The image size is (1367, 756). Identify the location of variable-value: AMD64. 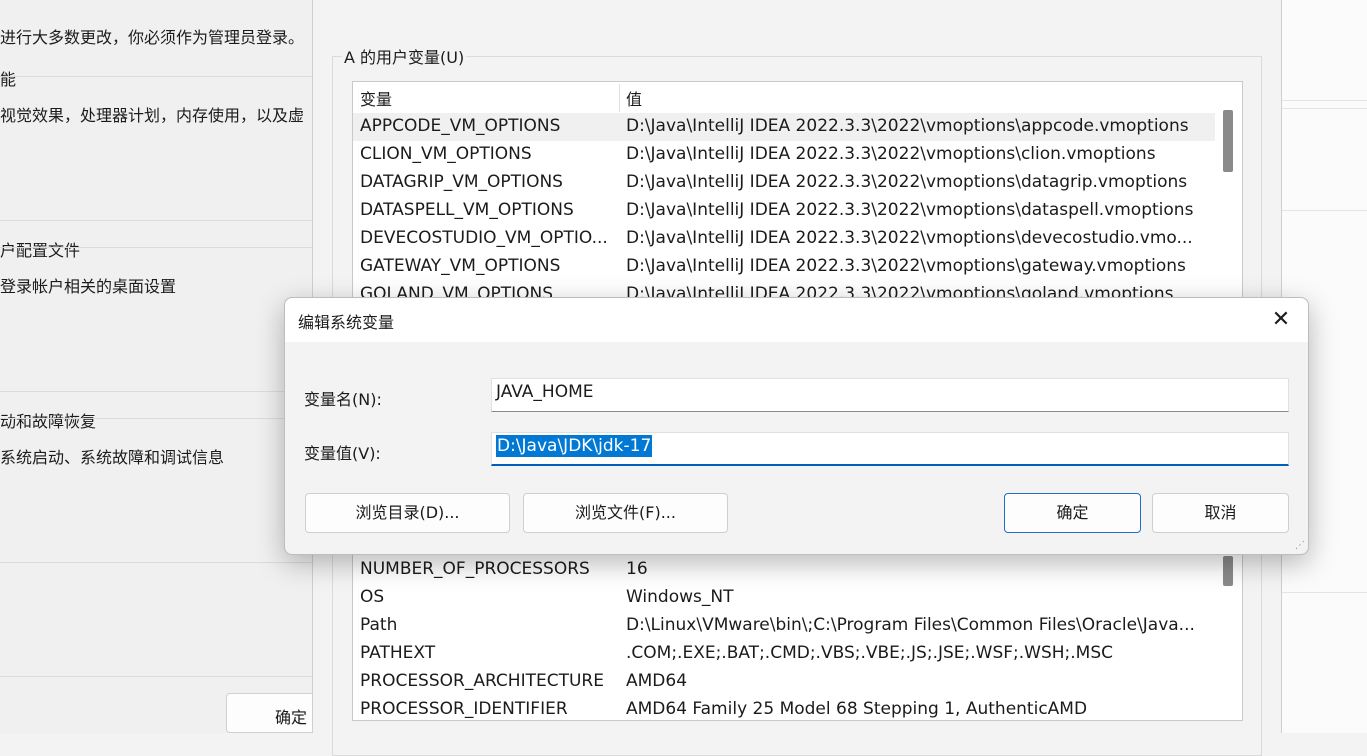
(657, 681).